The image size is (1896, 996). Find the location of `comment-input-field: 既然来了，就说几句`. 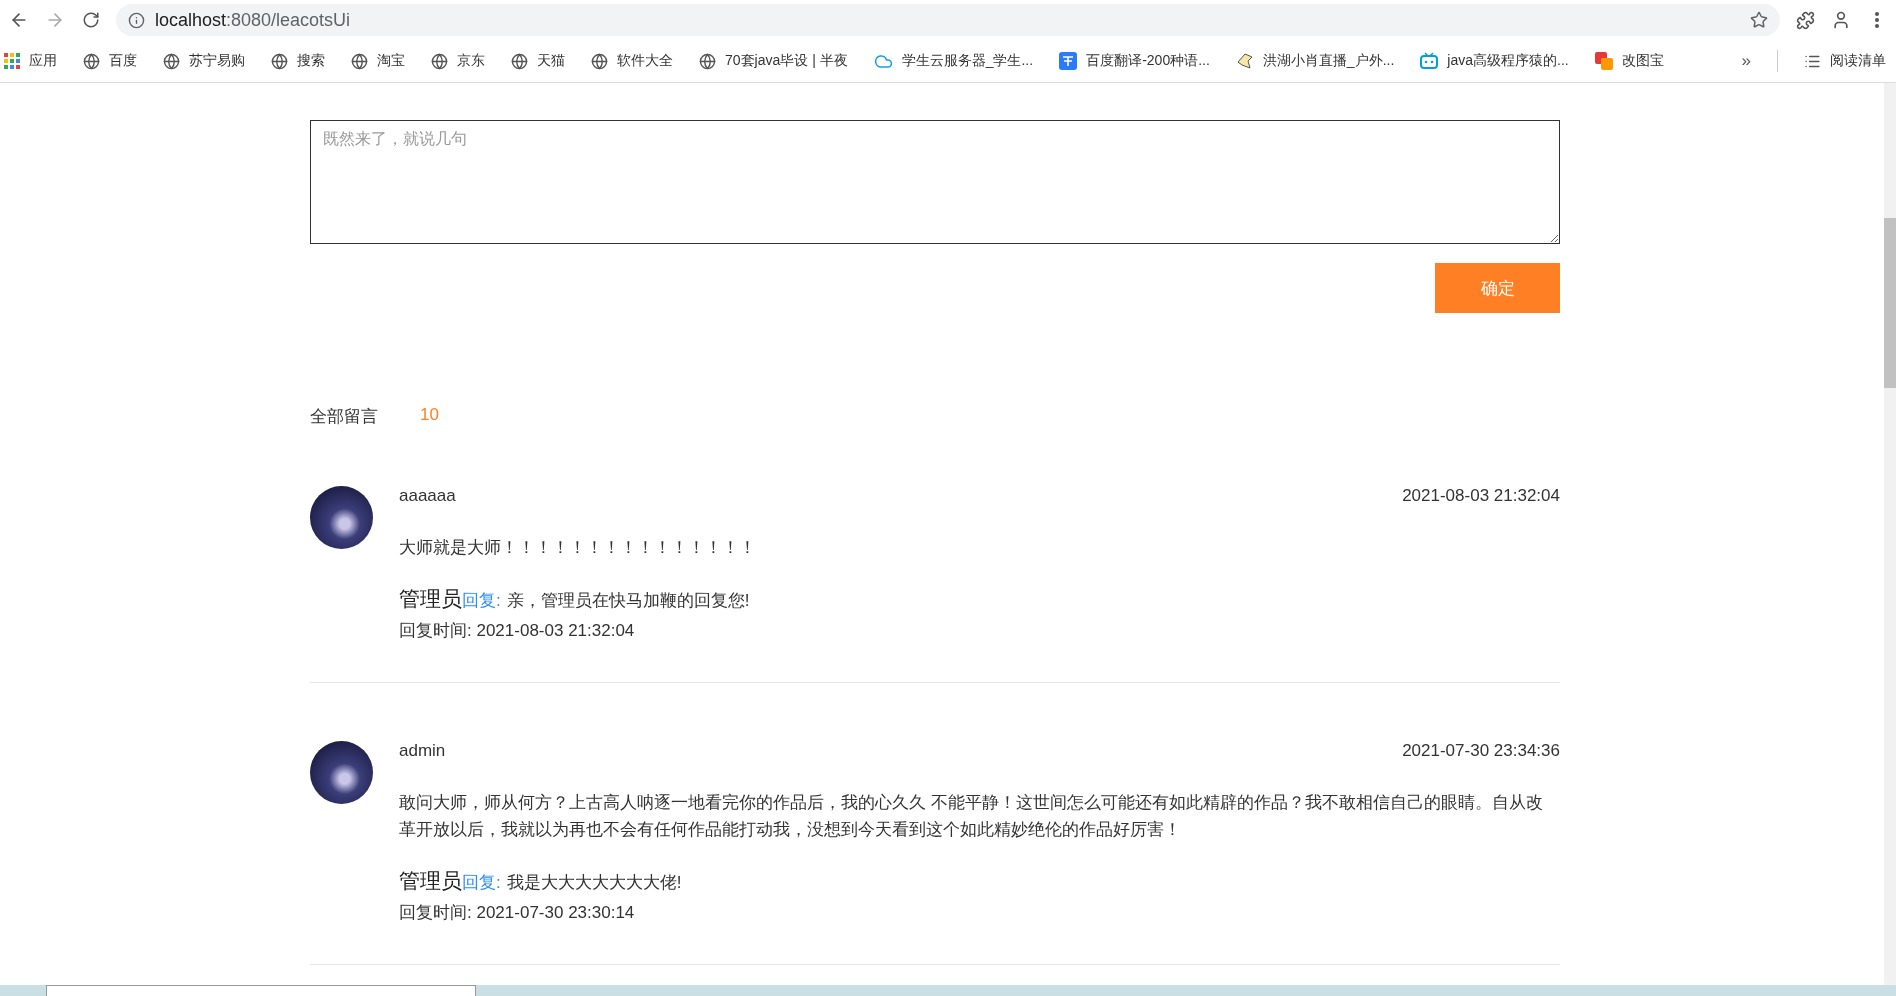

comment-input-field: 既然来了，就说几句 is located at coordinates (935, 182).